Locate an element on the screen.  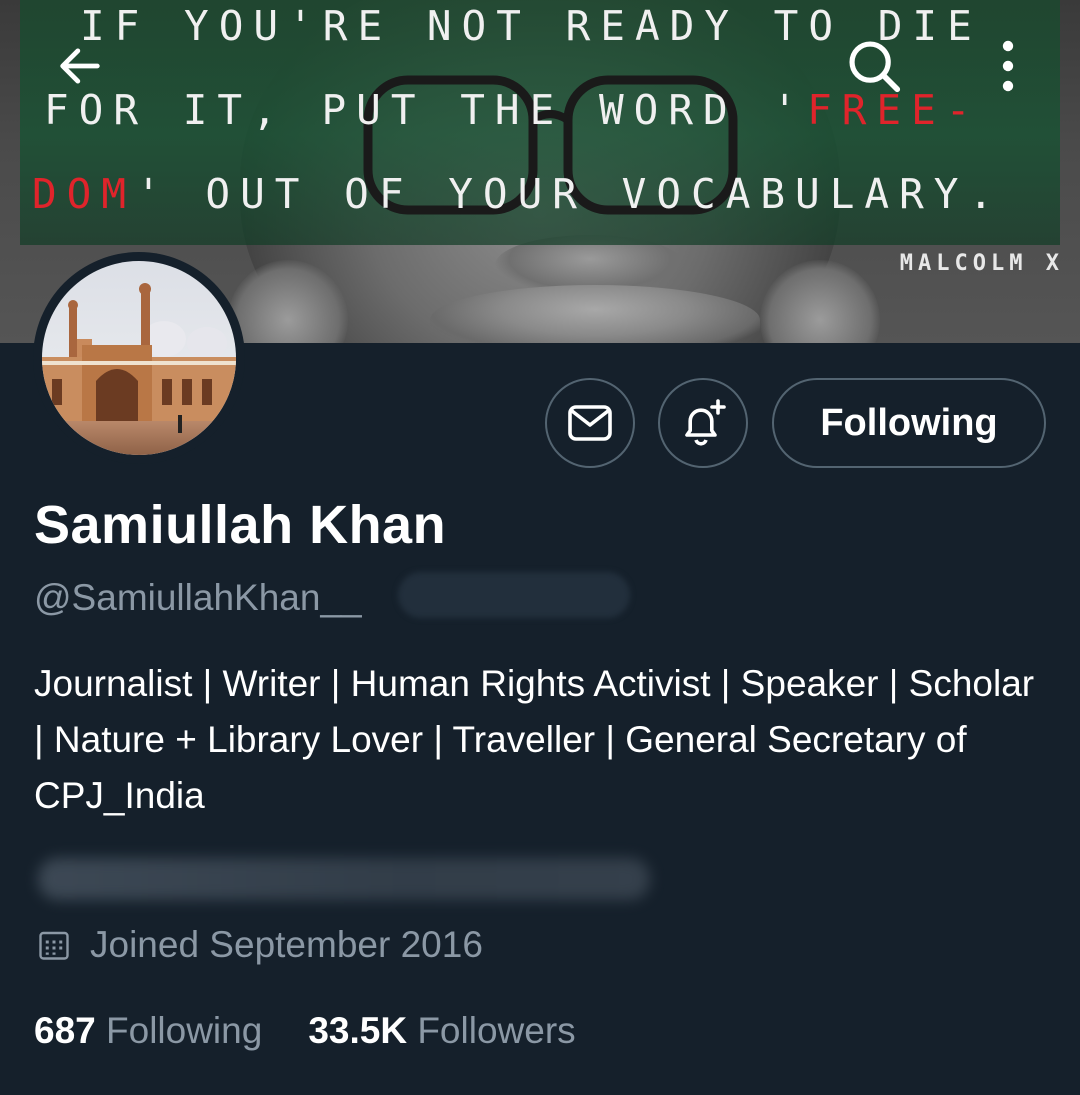
avatar is located at coordinates (139, 358).